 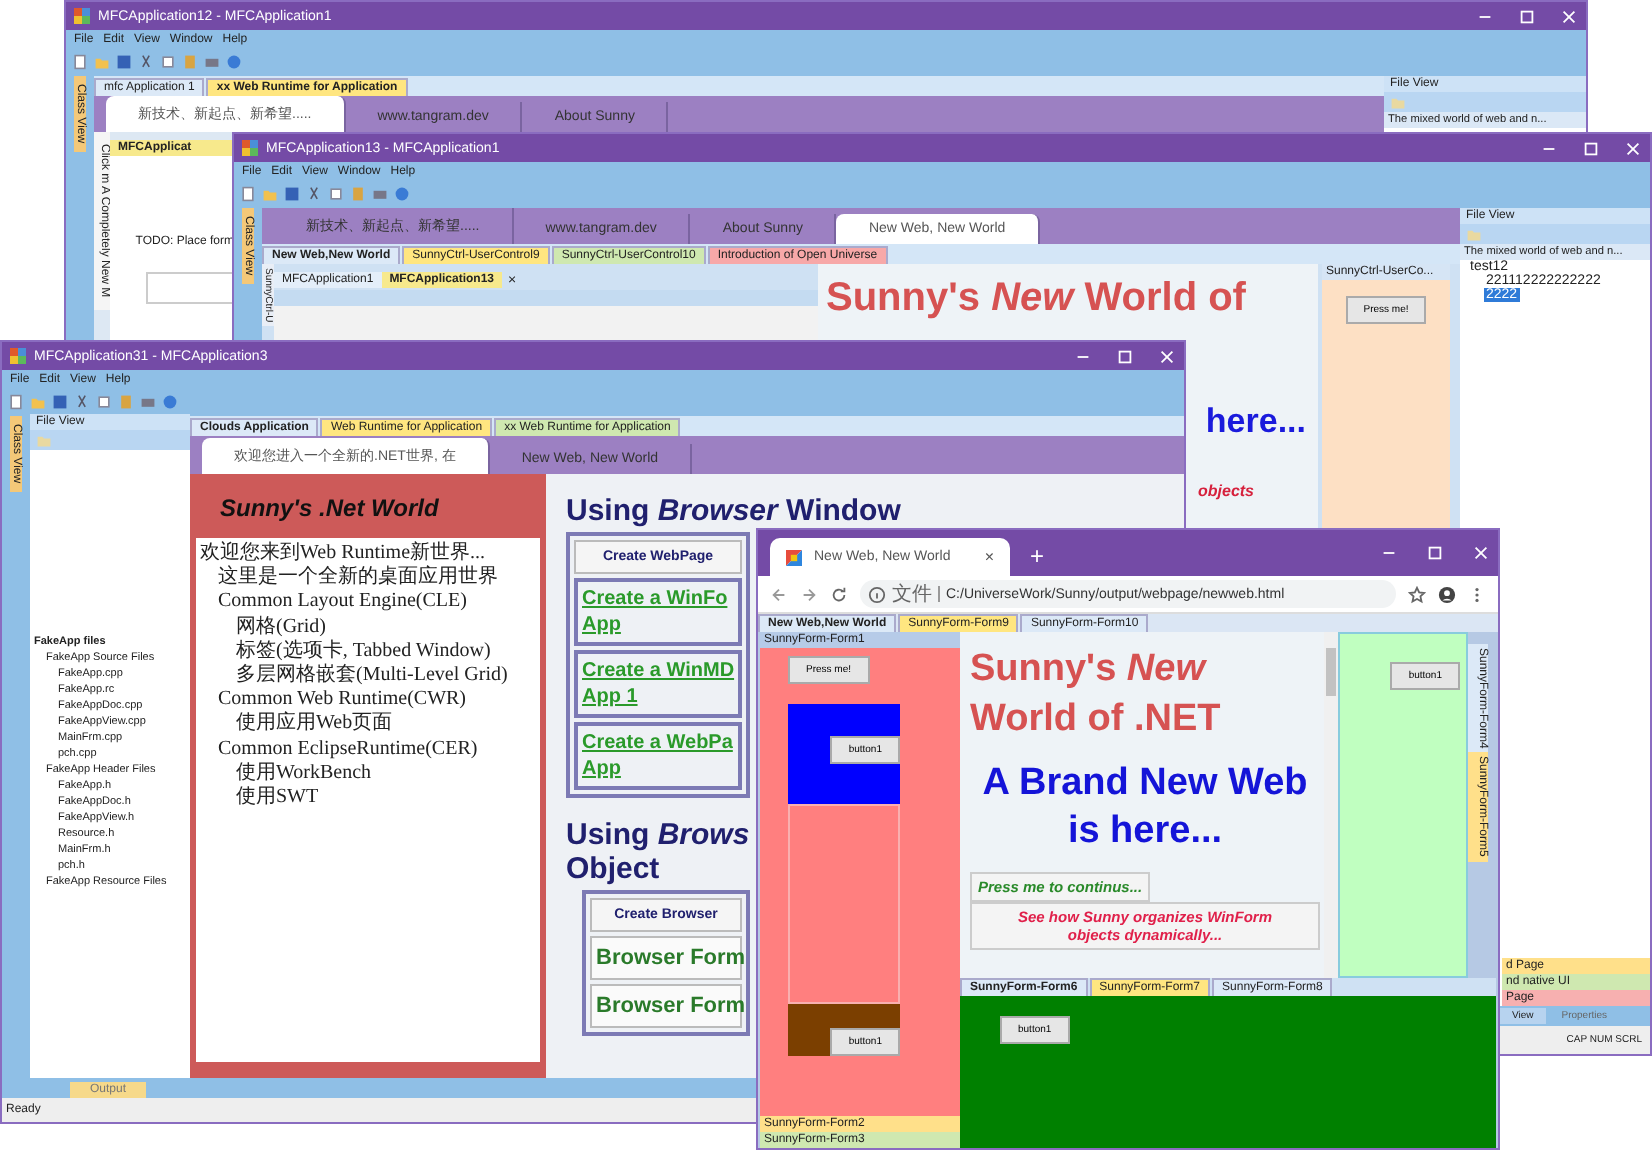 What do you see at coordinates (342, 700) in the screenshot?
I see `tree-item: Common Web Runtime(CWR)` at bounding box center [342, 700].